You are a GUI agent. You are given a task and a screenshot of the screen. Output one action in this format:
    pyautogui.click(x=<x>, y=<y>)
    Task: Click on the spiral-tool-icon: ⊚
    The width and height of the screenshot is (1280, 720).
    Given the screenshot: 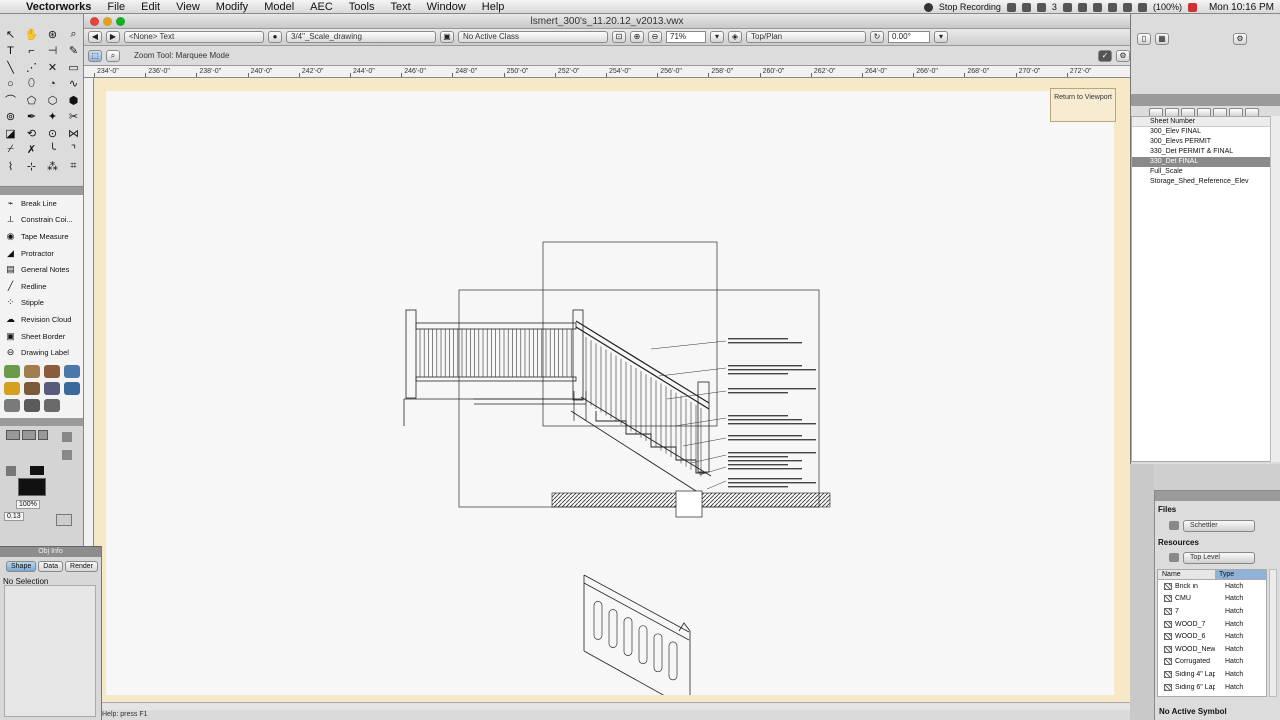 What is the action you would take?
    pyautogui.click(x=10, y=117)
    